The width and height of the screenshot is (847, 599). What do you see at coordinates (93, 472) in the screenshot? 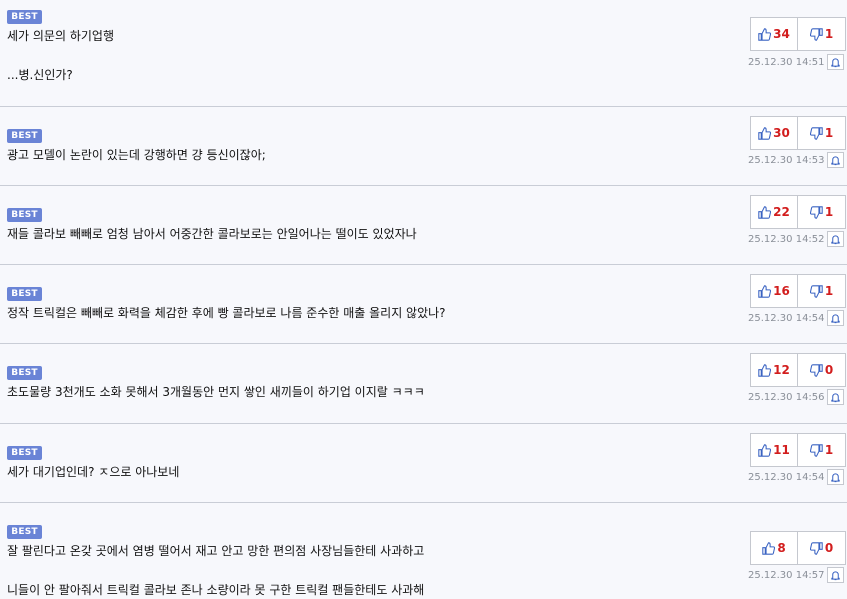
I see `comment-text-line: 세가 대기업인데? ㅈ으로 아나보네` at bounding box center [93, 472].